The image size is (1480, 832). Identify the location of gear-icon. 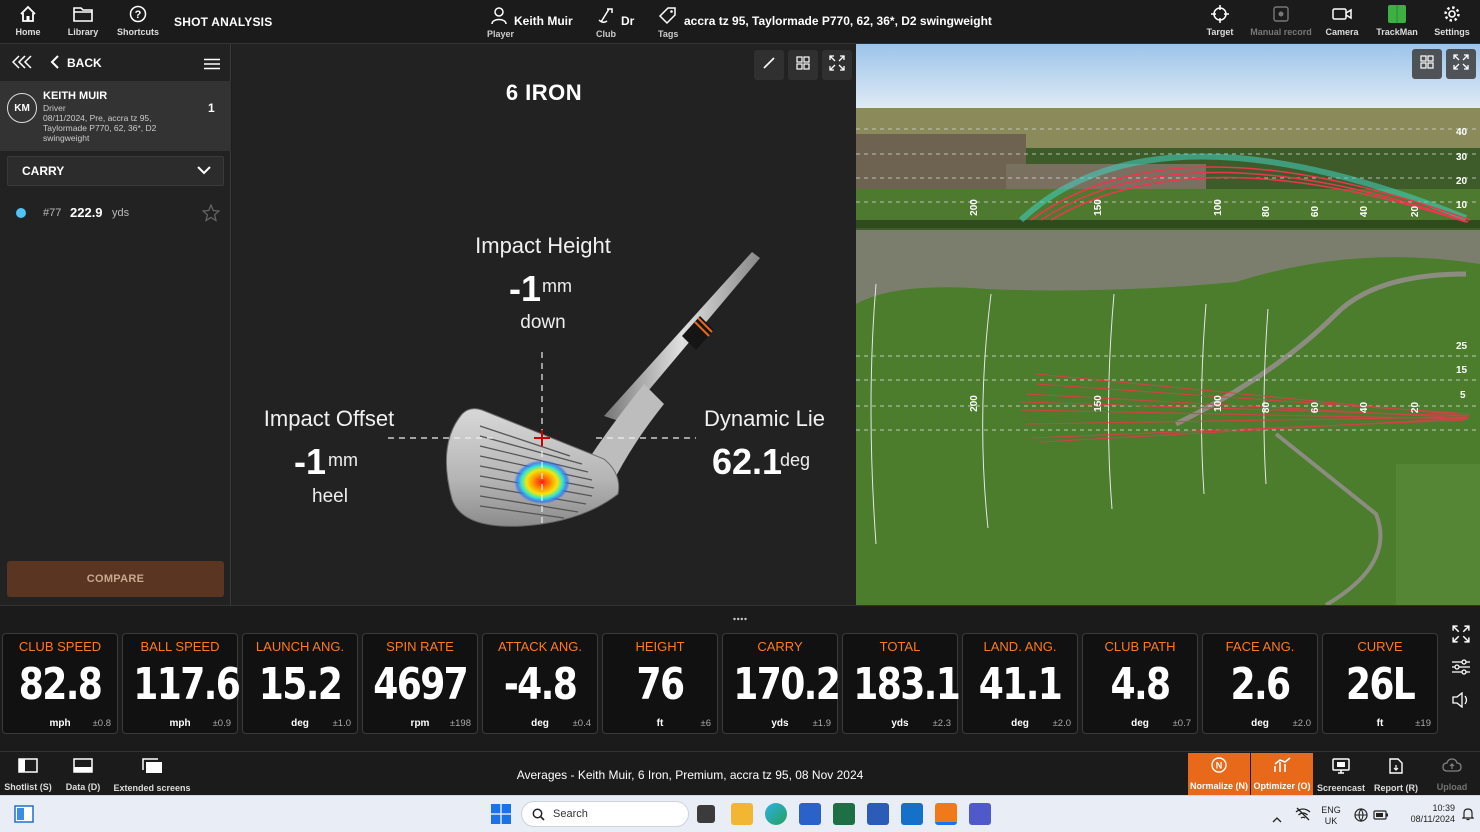
(1452, 14).